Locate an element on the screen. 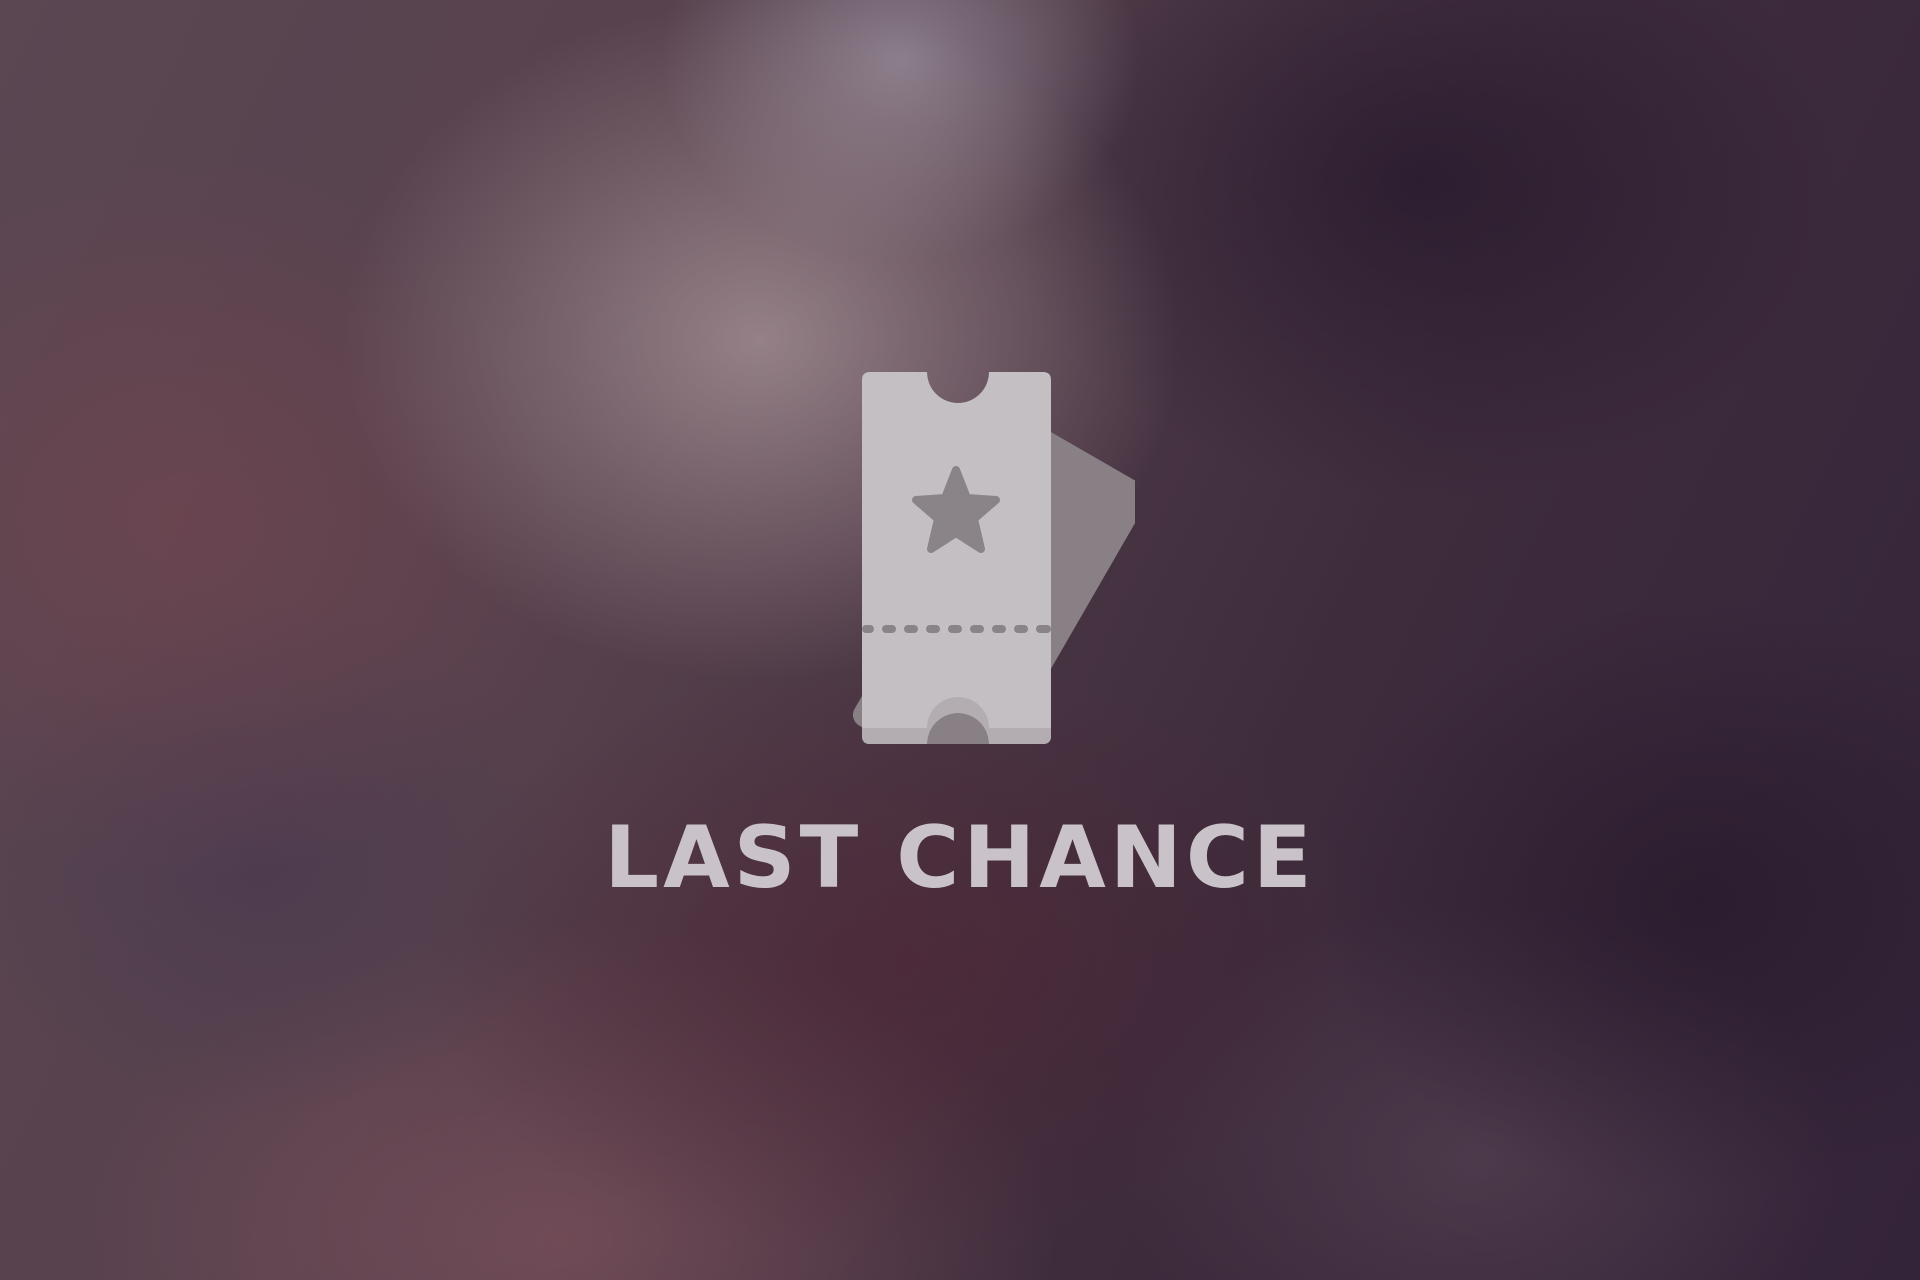 Image resolution: width=1920 pixels, height=1280 pixels. hero-title: LAST CHANCE is located at coordinates (960, 858).